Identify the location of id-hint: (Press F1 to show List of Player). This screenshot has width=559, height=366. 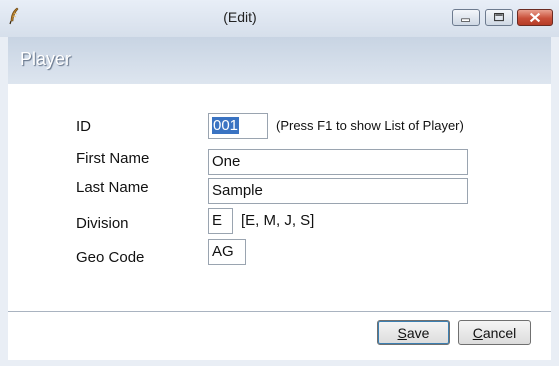
(370, 125).